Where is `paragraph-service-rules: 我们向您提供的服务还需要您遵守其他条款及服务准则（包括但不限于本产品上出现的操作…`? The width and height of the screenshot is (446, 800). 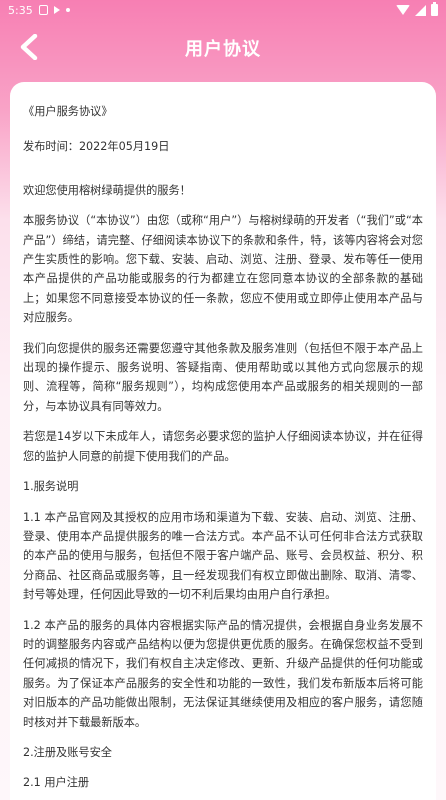 paragraph-service-rules: 我们向您提供的服务还需要您遵守其他条款及服务准则（包括但不限于本产品上出现的操作… is located at coordinates (223, 377).